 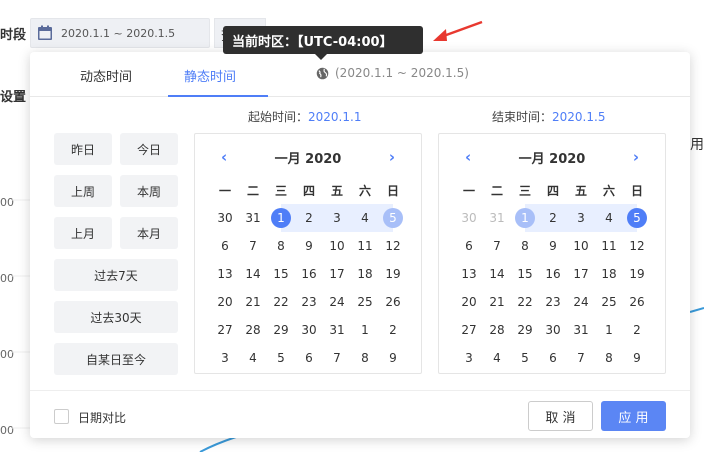 I want to click on quick-yesterday: 昨日, so click(x=83, y=149).